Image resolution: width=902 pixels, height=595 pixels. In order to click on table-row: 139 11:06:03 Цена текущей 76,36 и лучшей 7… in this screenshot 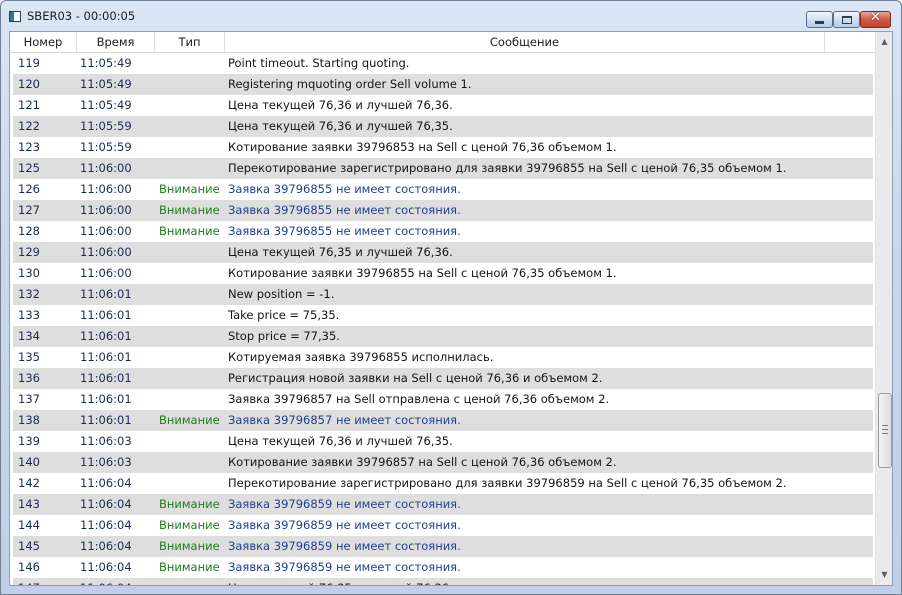, I will do `click(443, 441)`.